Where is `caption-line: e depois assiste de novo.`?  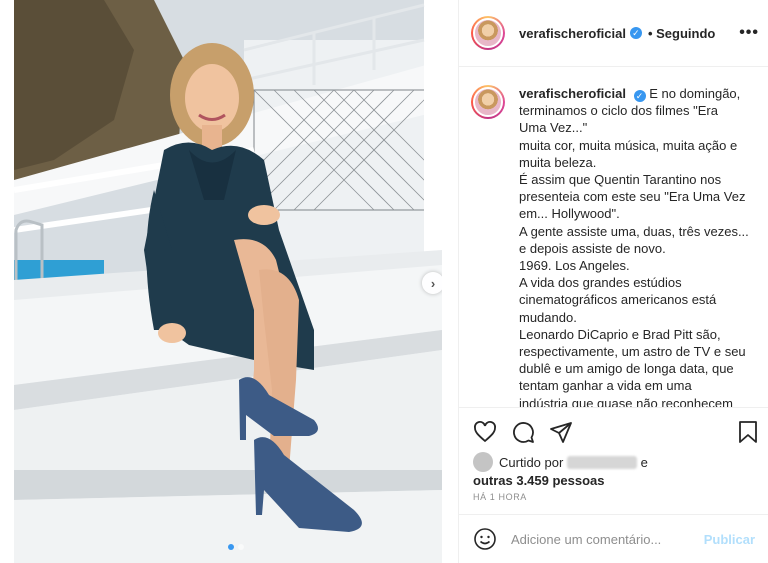
caption-line: e depois assiste de novo. is located at coordinates (592, 248).